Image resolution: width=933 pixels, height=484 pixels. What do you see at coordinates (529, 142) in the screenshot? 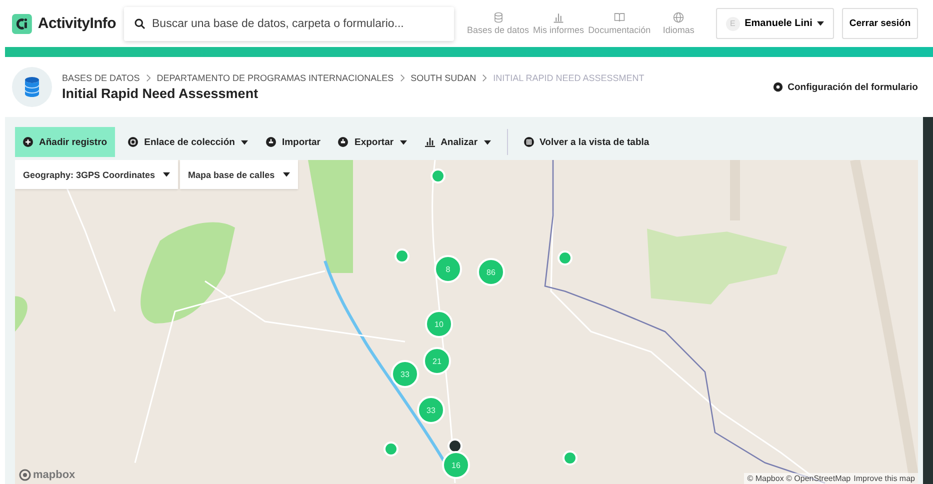
I see `table-icon` at bounding box center [529, 142].